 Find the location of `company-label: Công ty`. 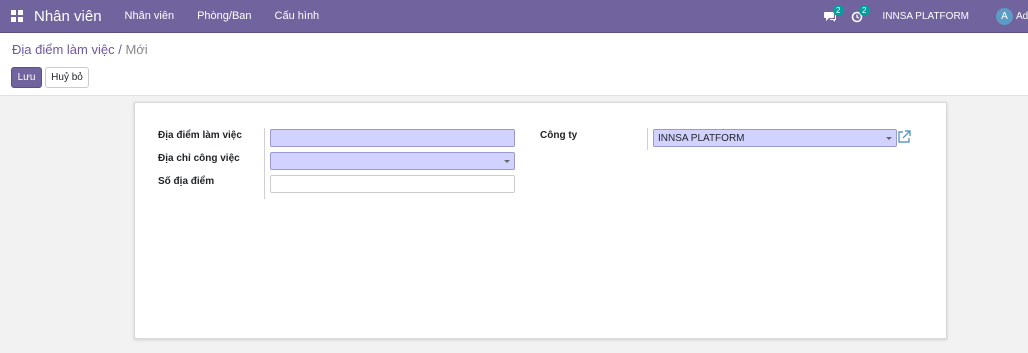

company-label: Công ty is located at coordinates (559, 135).